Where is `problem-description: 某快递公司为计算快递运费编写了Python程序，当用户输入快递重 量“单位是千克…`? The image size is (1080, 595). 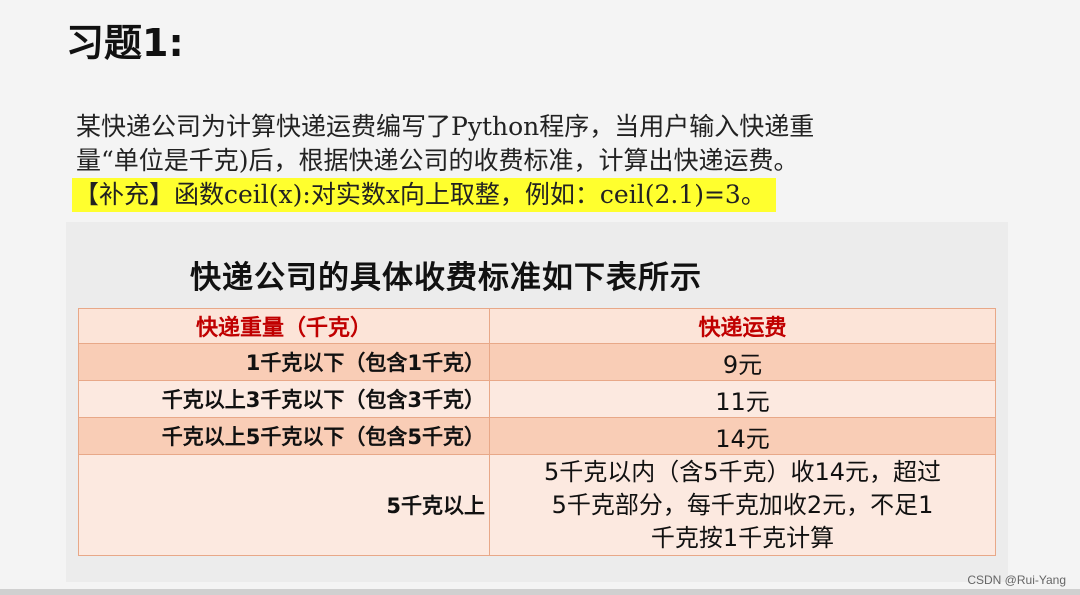
problem-description: 某快递公司为计算快递运费编写了Python程序，当用户输入快递重 量“单位是千克… is located at coordinates (544, 161).